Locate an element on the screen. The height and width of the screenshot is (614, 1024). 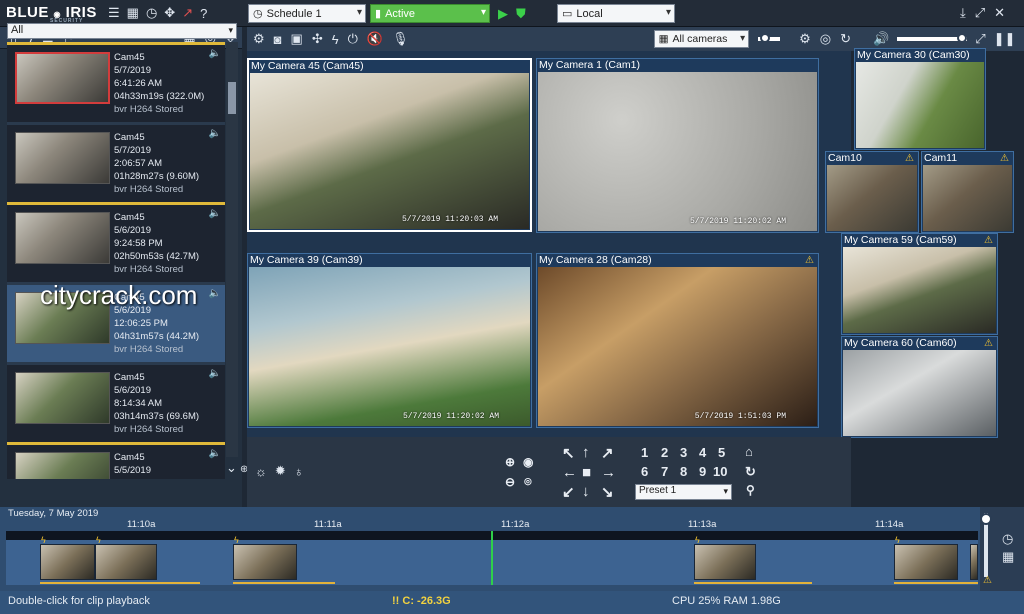
zoom-in-icon: ⊕ is located at coordinates (510, 462).